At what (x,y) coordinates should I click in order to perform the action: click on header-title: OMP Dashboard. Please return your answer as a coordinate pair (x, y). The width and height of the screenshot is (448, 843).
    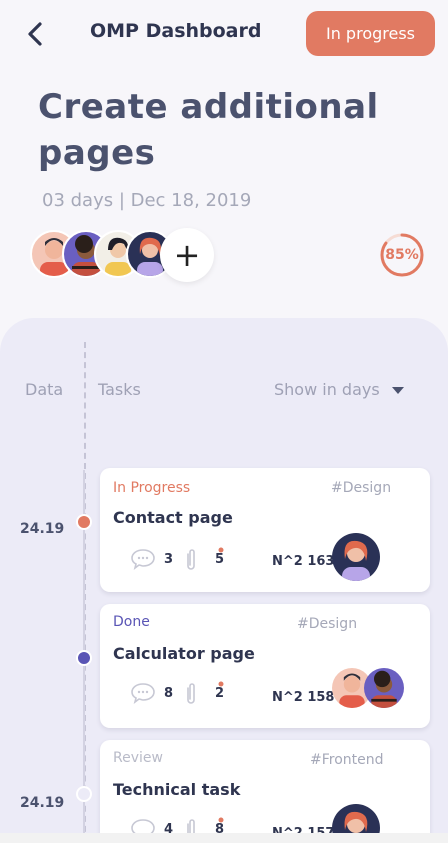
    Looking at the image, I should click on (176, 31).